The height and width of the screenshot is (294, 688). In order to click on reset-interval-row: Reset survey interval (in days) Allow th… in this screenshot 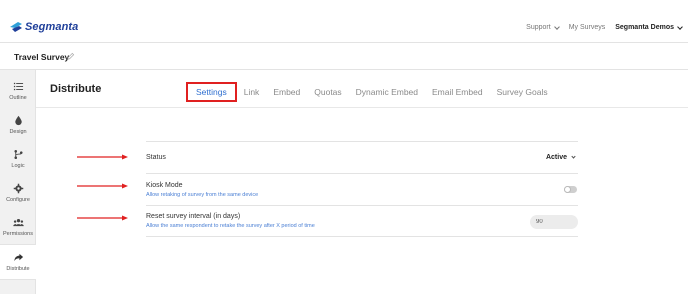, I will do `click(362, 221)`.